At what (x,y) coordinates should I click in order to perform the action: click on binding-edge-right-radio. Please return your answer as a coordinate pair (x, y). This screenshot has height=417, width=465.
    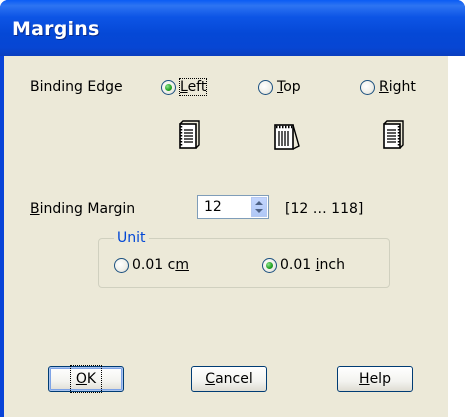
    Looking at the image, I should click on (367, 87).